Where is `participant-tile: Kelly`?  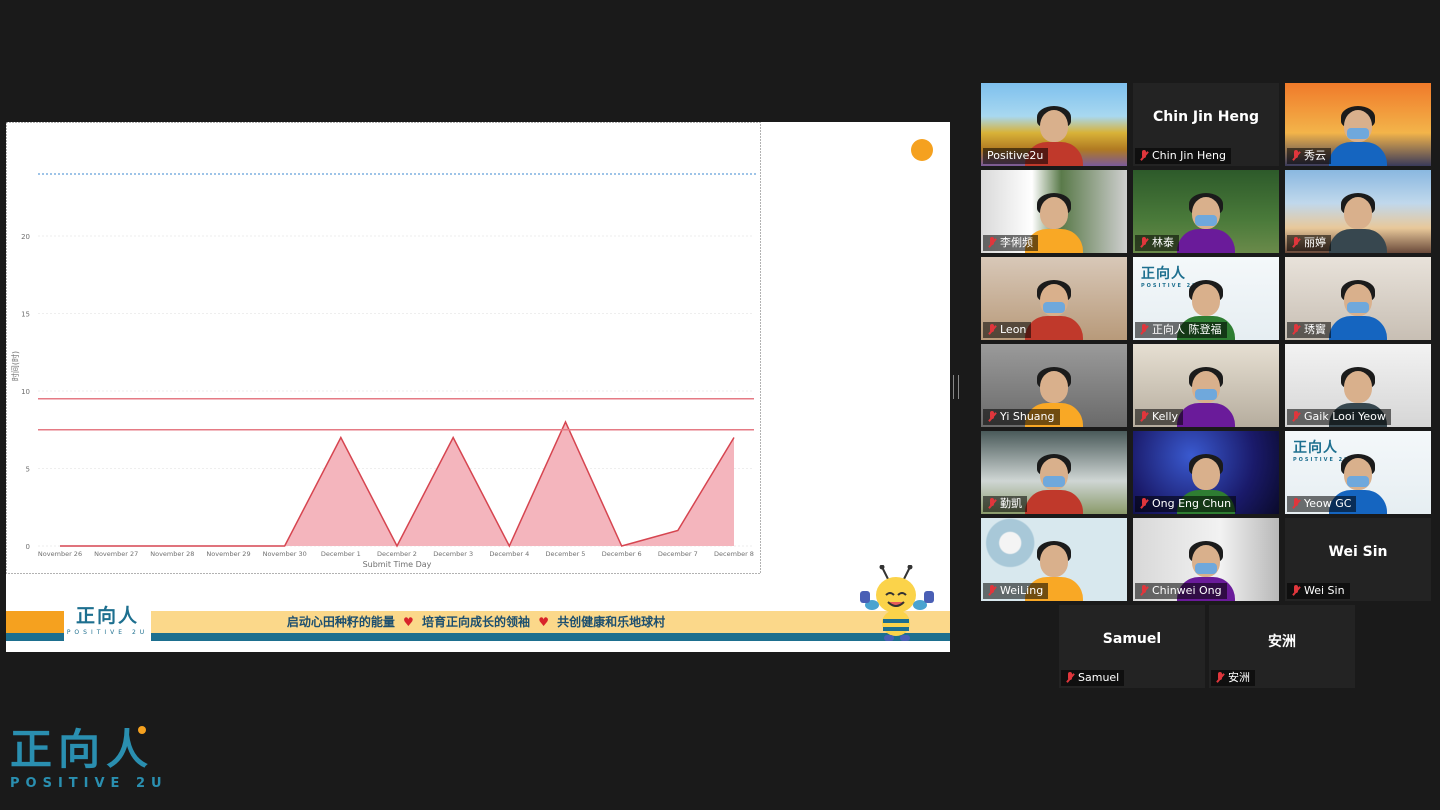 participant-tile: Kelly is located at coordinates (1206, 385).